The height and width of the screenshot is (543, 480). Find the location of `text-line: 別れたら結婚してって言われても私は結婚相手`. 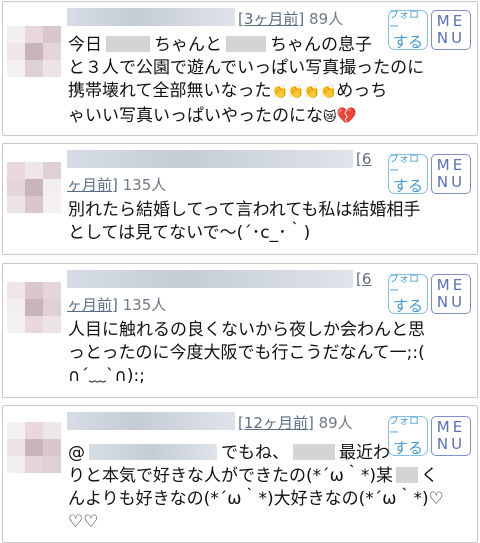

text-line: 別れたら結婚してって言われても私は結婚相手 is located at coordinates (244, 210).